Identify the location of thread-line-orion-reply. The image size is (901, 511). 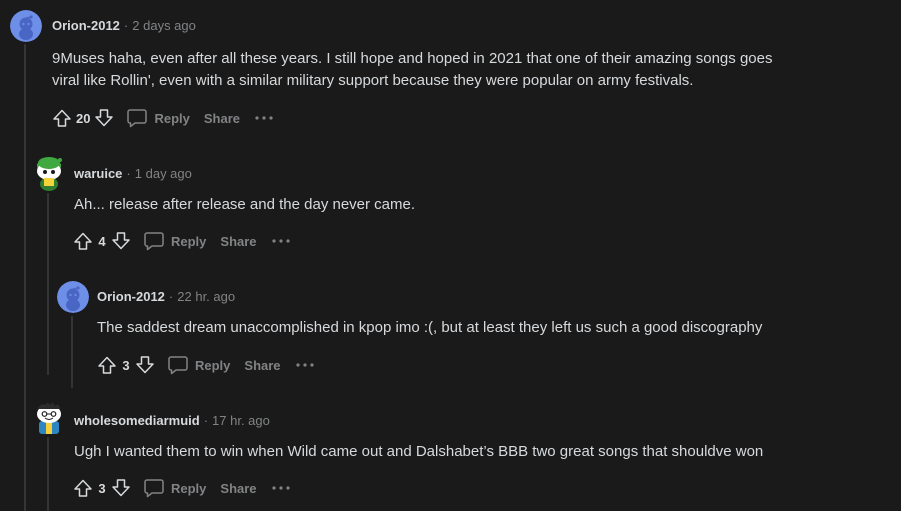
(72, 352).